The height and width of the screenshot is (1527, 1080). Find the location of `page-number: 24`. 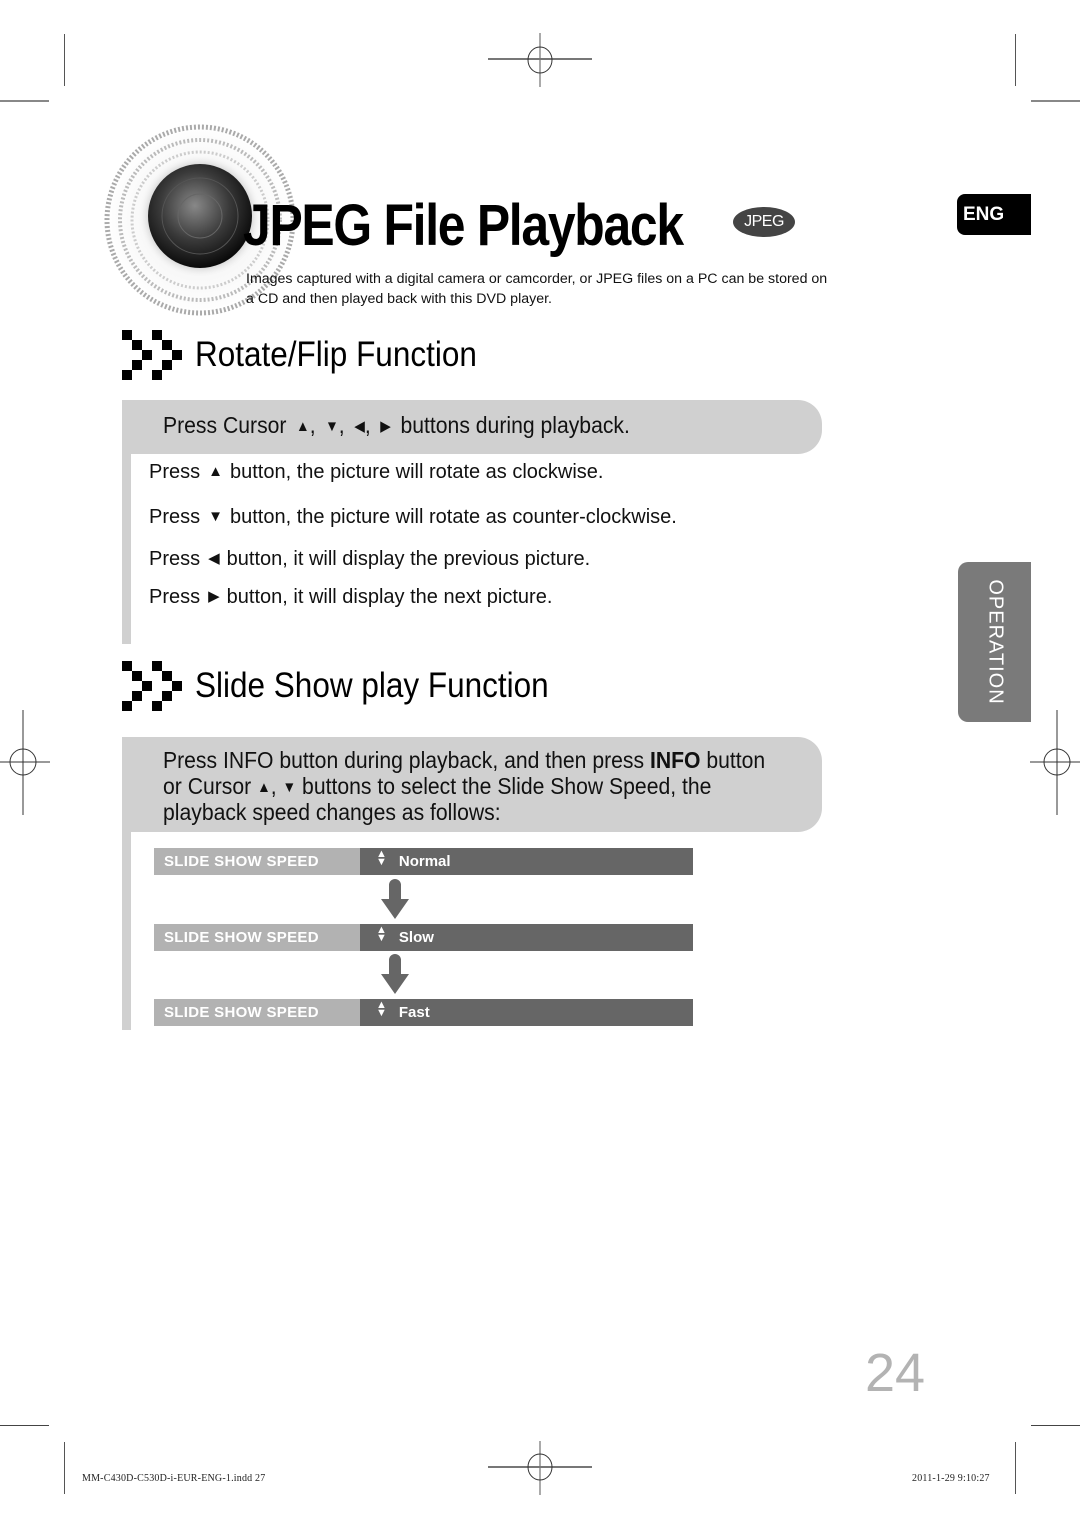

page-number: 24 is located at coordinates (895, 1373).